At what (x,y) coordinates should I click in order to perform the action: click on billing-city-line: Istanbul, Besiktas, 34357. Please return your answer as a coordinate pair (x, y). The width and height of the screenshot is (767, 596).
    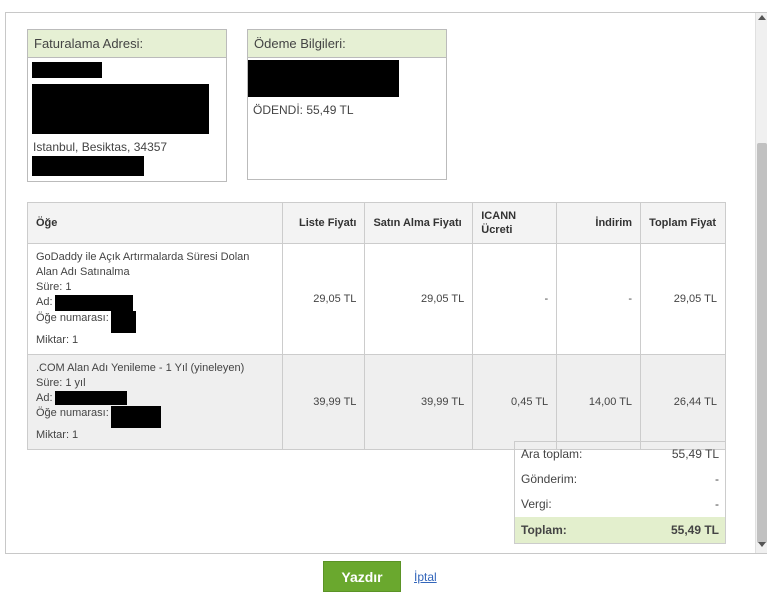
    Looking at the image, I should click on (100, 147).